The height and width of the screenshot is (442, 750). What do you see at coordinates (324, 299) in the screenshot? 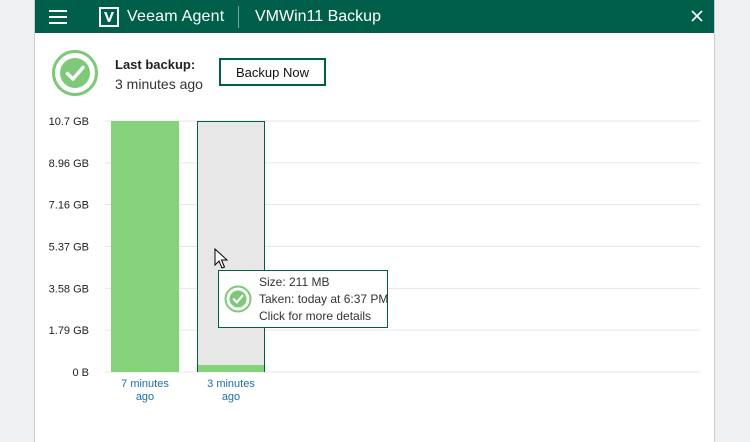
I see `tooltip-taken: Taken: today at 6:37 PM` at bounding box center [324, 299].